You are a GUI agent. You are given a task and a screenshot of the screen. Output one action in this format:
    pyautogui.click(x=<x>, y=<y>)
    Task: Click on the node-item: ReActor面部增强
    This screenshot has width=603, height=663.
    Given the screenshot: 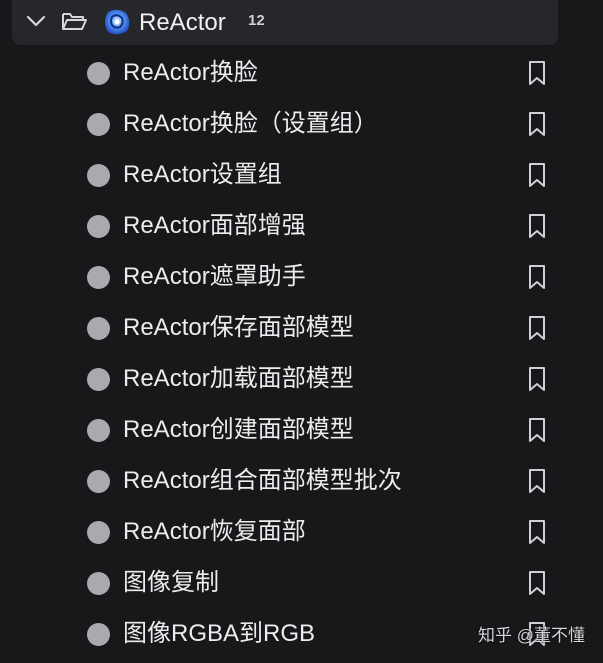 What is the action you would take?
    pyautogui.click(x=301, y=226)
    